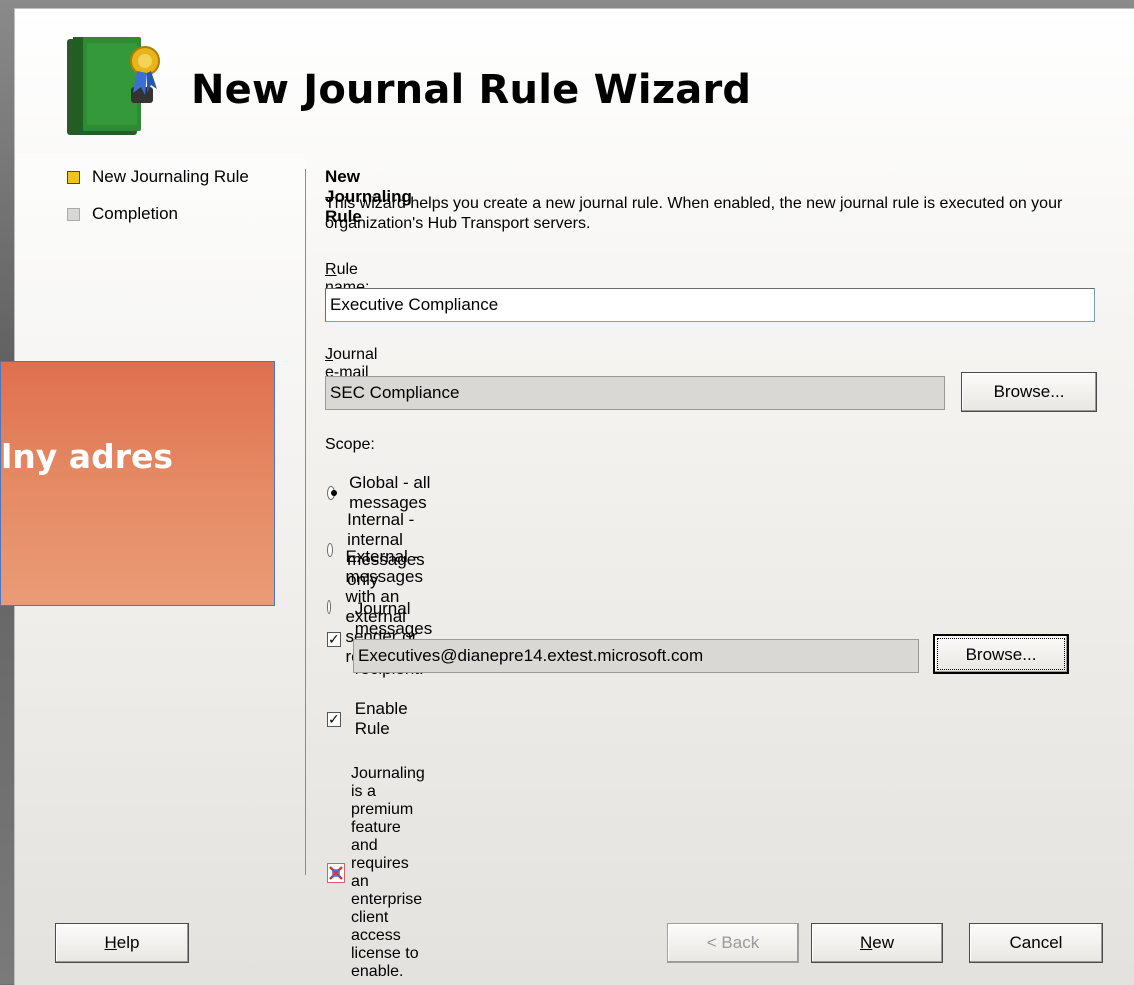  I want to click on cancel-button: Cancel, so click(1036, 943).